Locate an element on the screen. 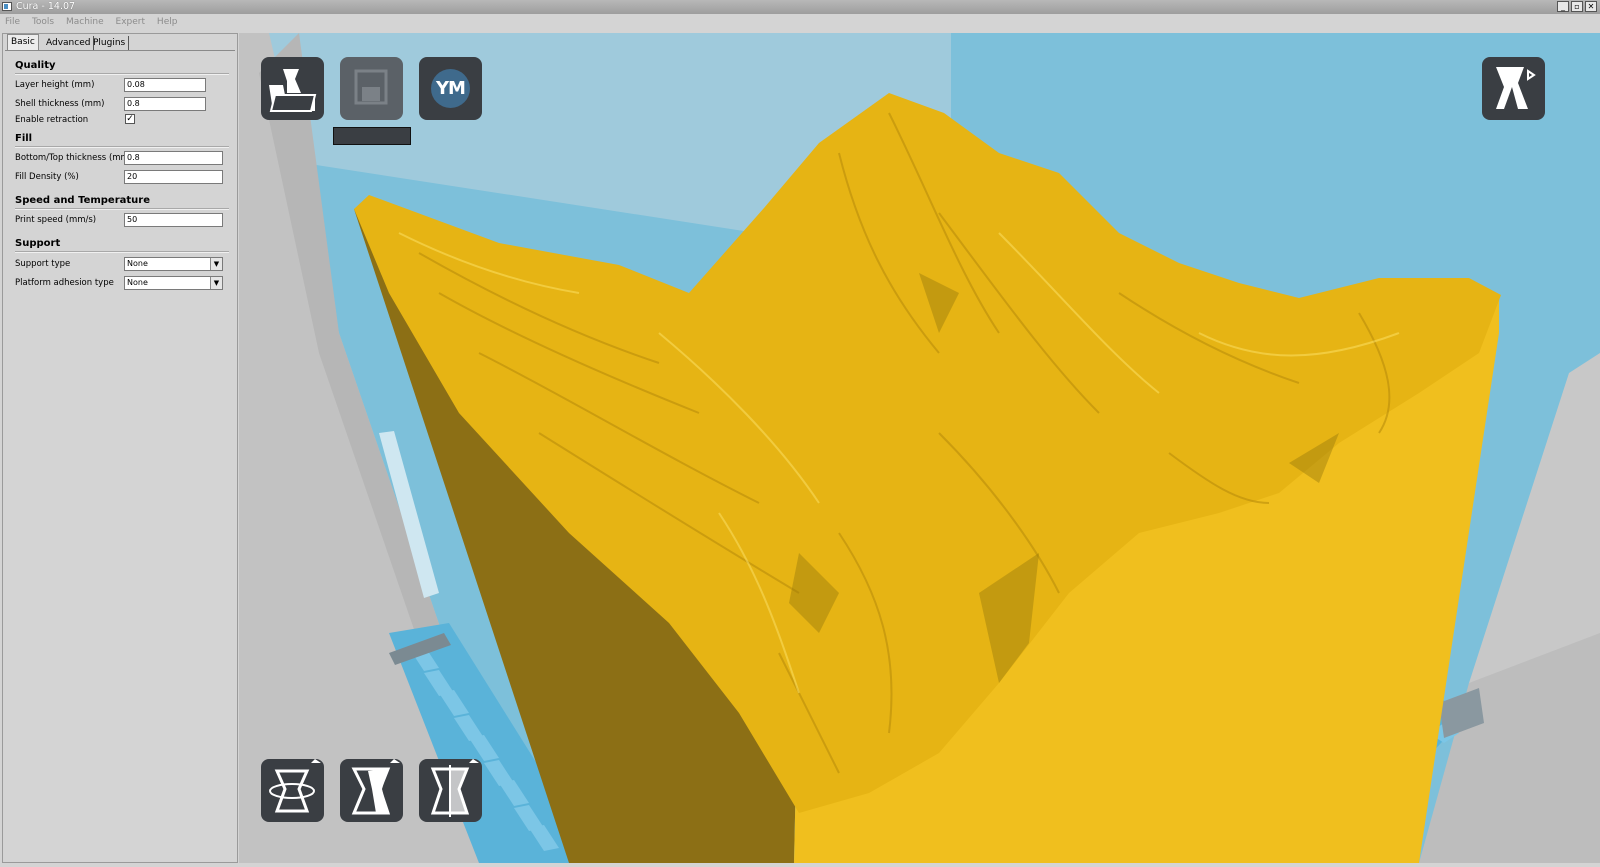 This screenshot has height=867, width=1600. fill-density-field: 20 is located at coordinates (173, 177).